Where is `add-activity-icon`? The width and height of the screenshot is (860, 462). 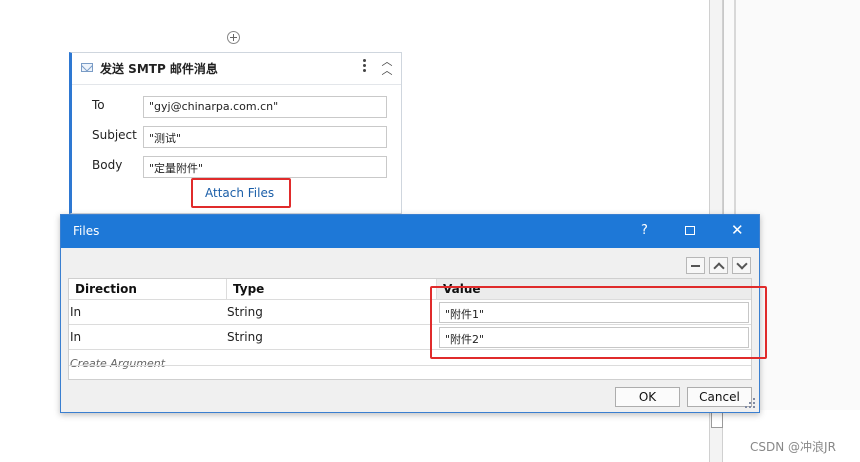
add-activity-icon is located at coordinates (233, 37).